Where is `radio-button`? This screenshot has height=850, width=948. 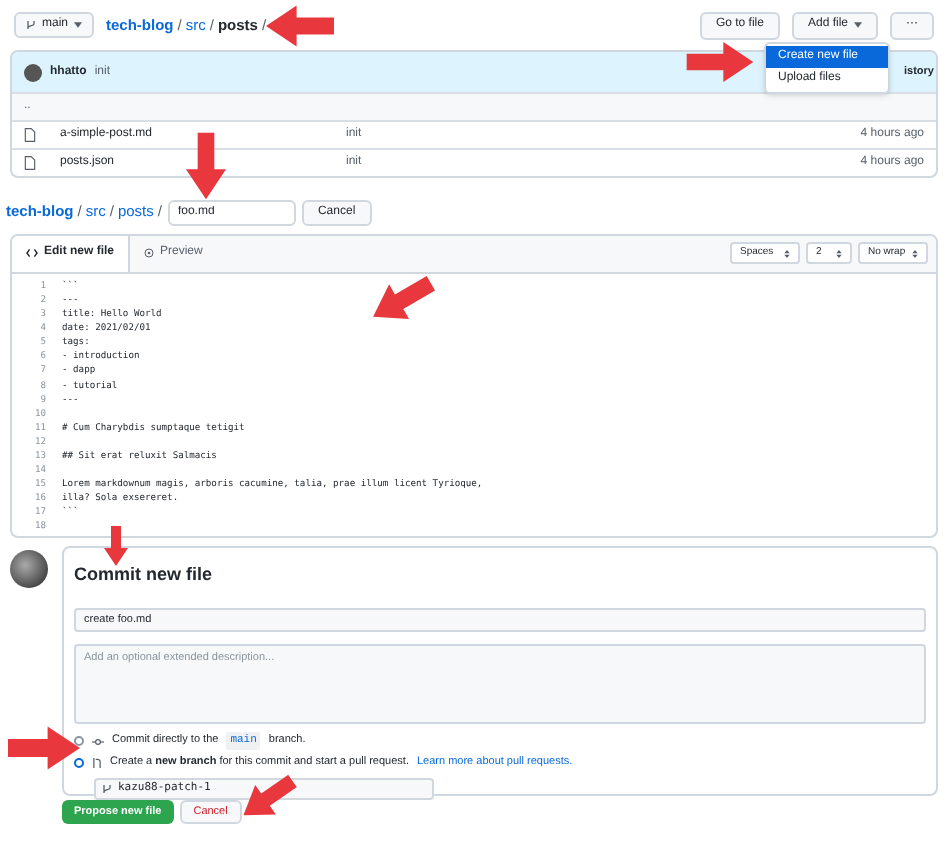
radio-button is located at coordinates (79, 763).